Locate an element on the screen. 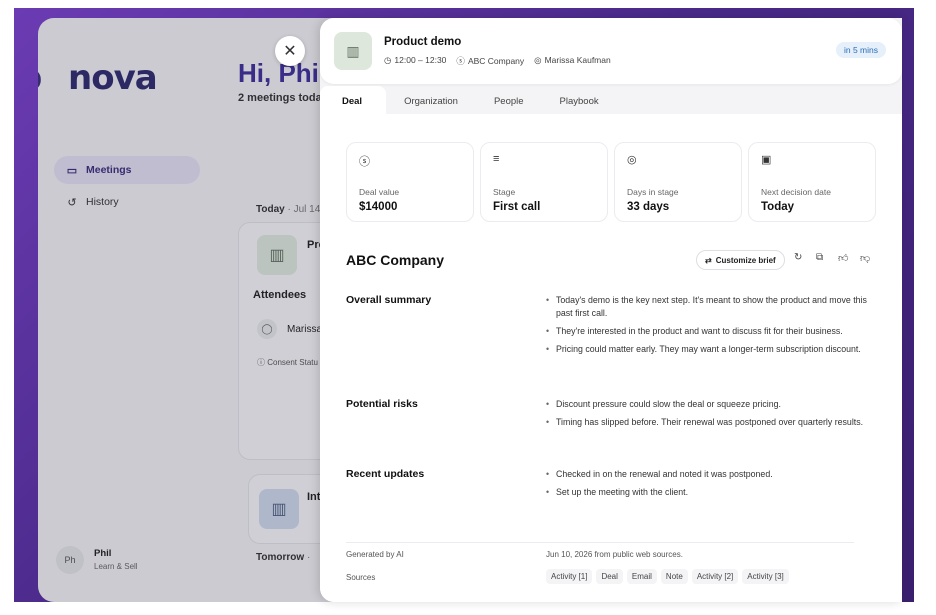  tab-people: People is located at coordinates (509, 100).